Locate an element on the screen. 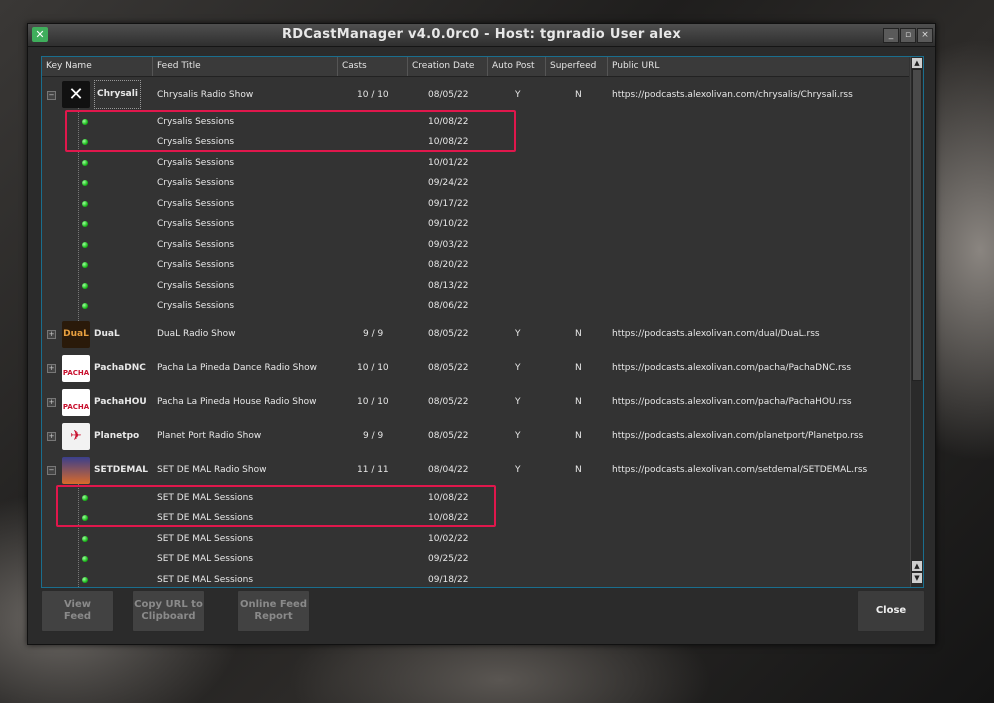 The image size is (994, 703). col-creation-date: Creation Date is located at coordinates (448, 66).